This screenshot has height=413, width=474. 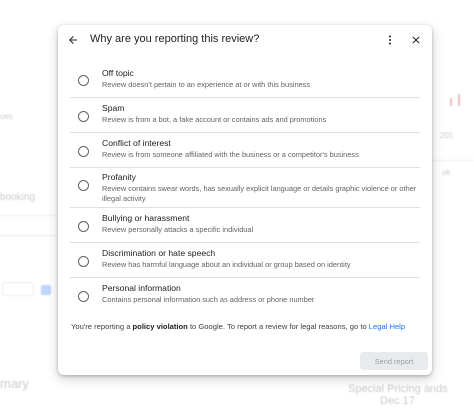 I want to click on option-label: Spam, so click(x=113, y=108).